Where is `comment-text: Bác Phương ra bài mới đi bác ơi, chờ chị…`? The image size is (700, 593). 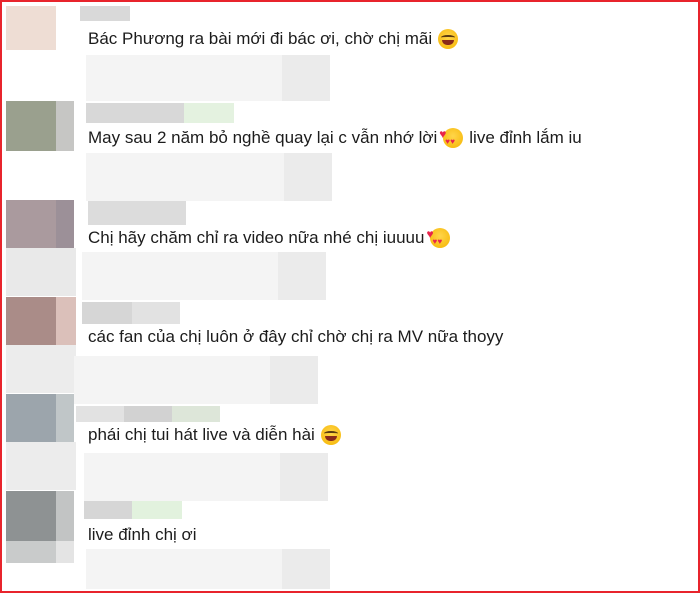 comment-text: Bác Phương ra bài mới đi bác ơi, chờ chị… is located at coordinates (273, 39).